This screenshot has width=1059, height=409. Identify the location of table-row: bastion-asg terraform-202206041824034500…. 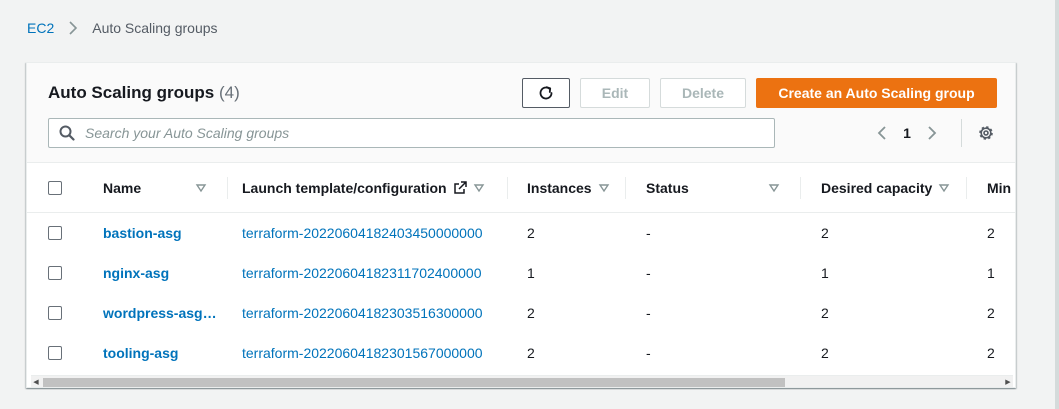
(521, 233).